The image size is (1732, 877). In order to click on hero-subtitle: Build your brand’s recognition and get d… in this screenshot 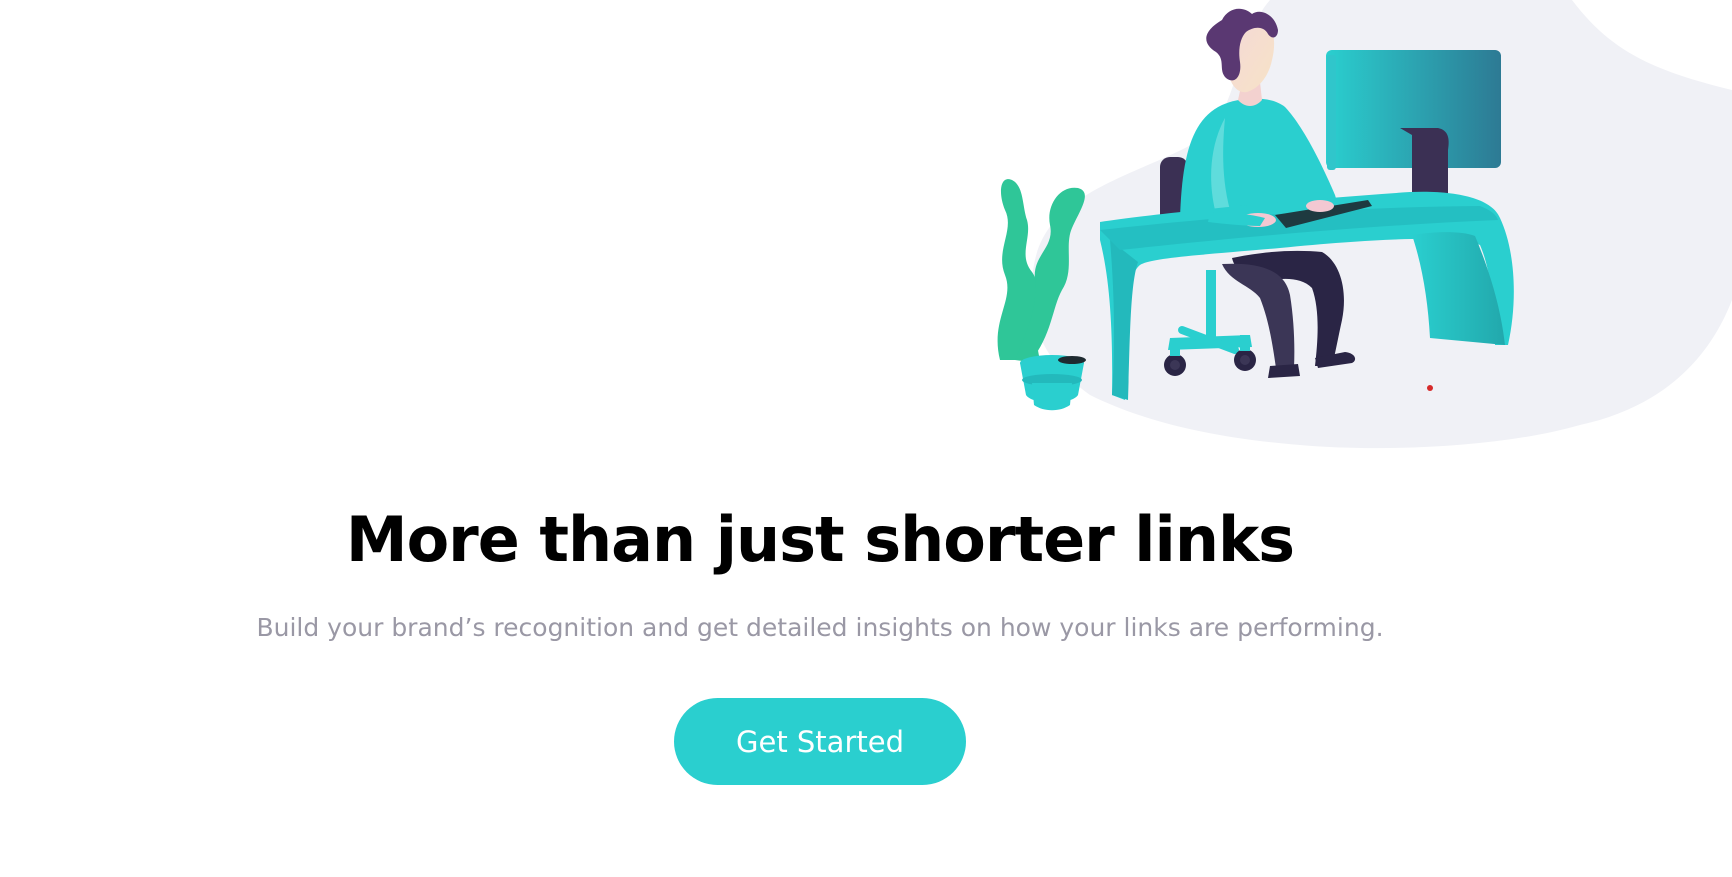, I will do `click(820, 627)`.